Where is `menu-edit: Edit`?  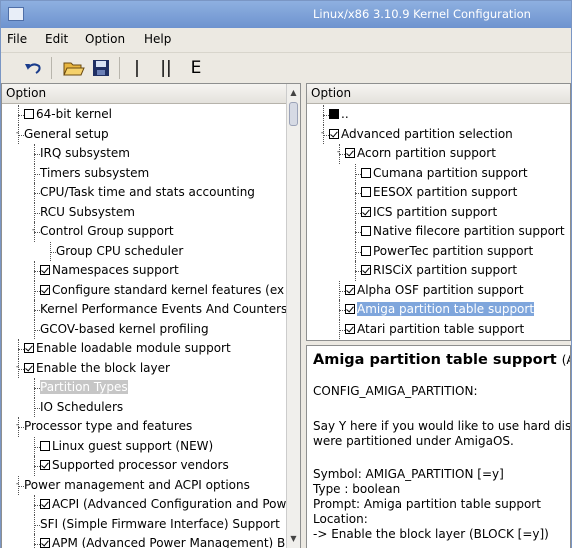 menu-edit: Edit is located at coordinates (56, 39).